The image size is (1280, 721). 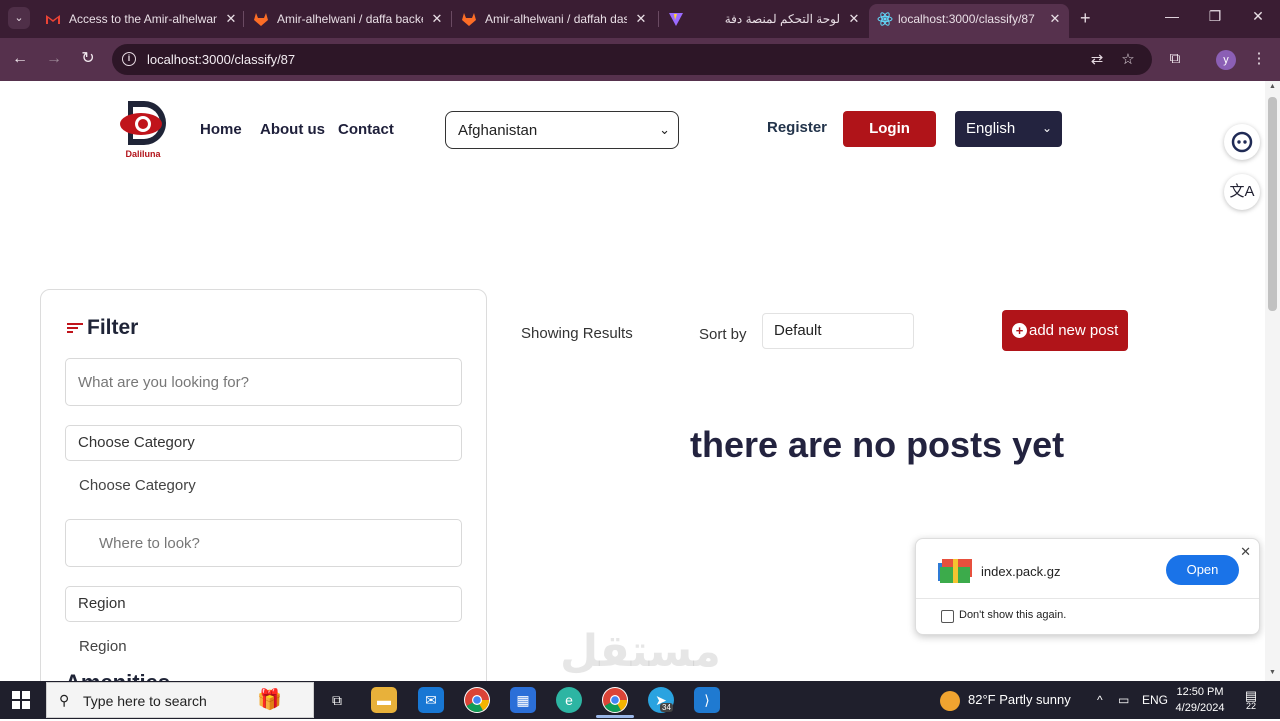 What do you see at coordinates (129, 59) in the screenshot?
I see `site-info-icon: i` at bounding box center [129, 59].